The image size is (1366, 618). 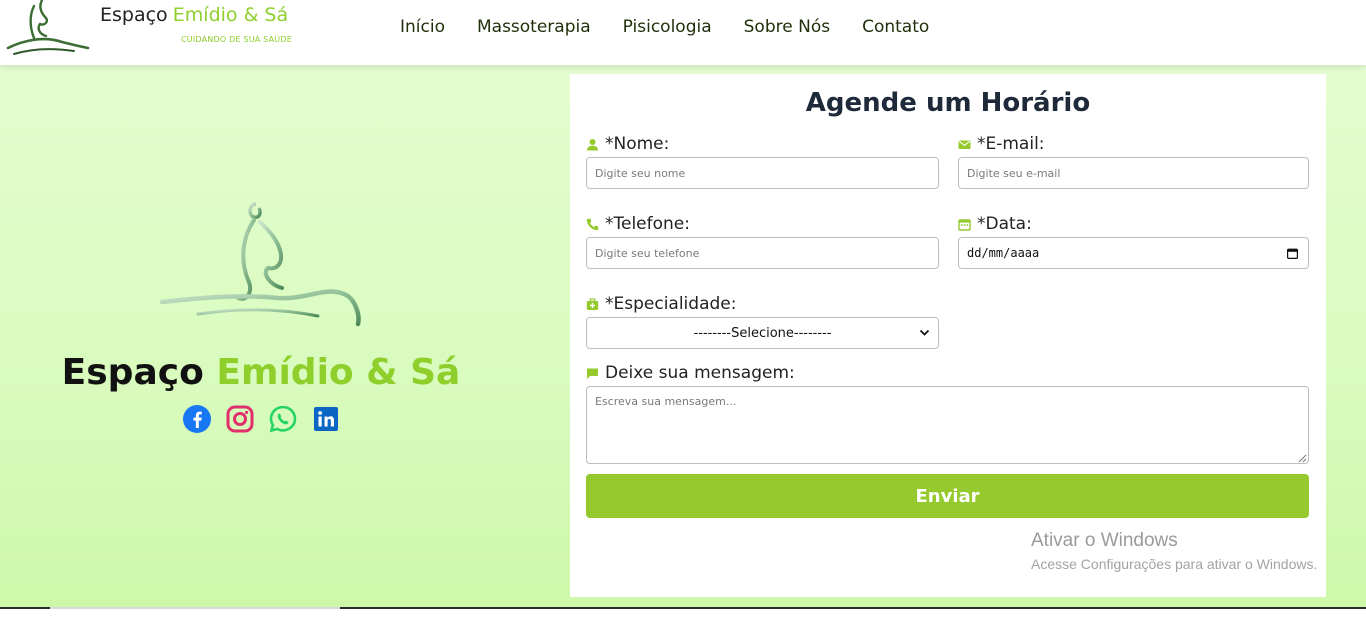 What do you see at coordinates (1104, 540) in the screenshot?
I see `windows-activation-title: Ativar o Windows` at bounding box center [1104, 540].